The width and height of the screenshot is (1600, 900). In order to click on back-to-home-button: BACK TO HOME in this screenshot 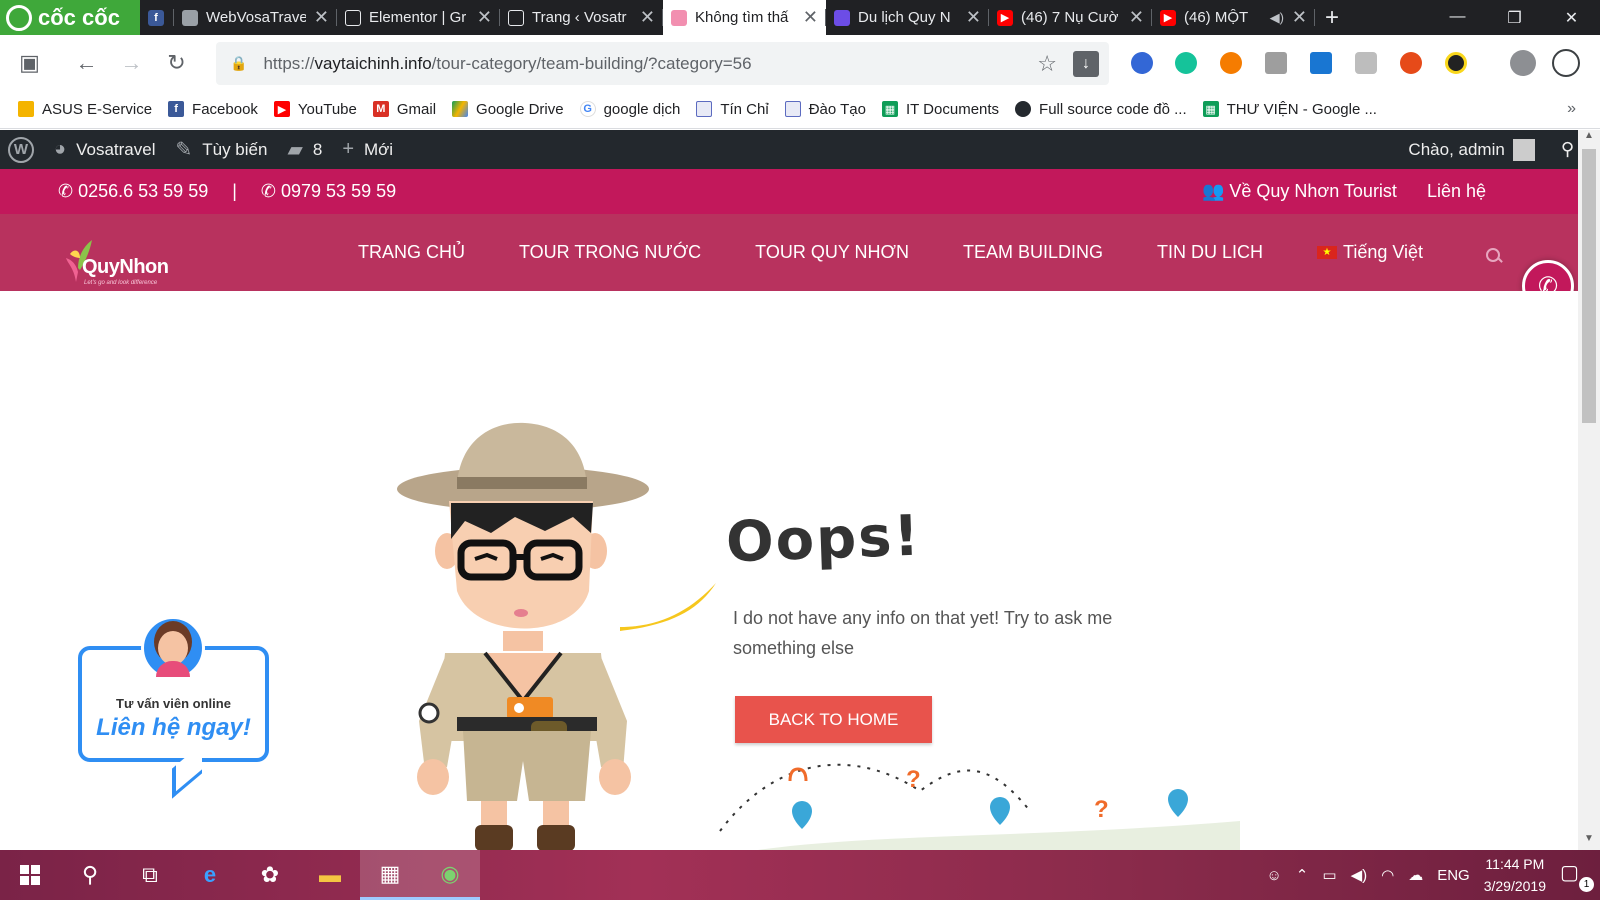, I will do `click(833, 719)`.